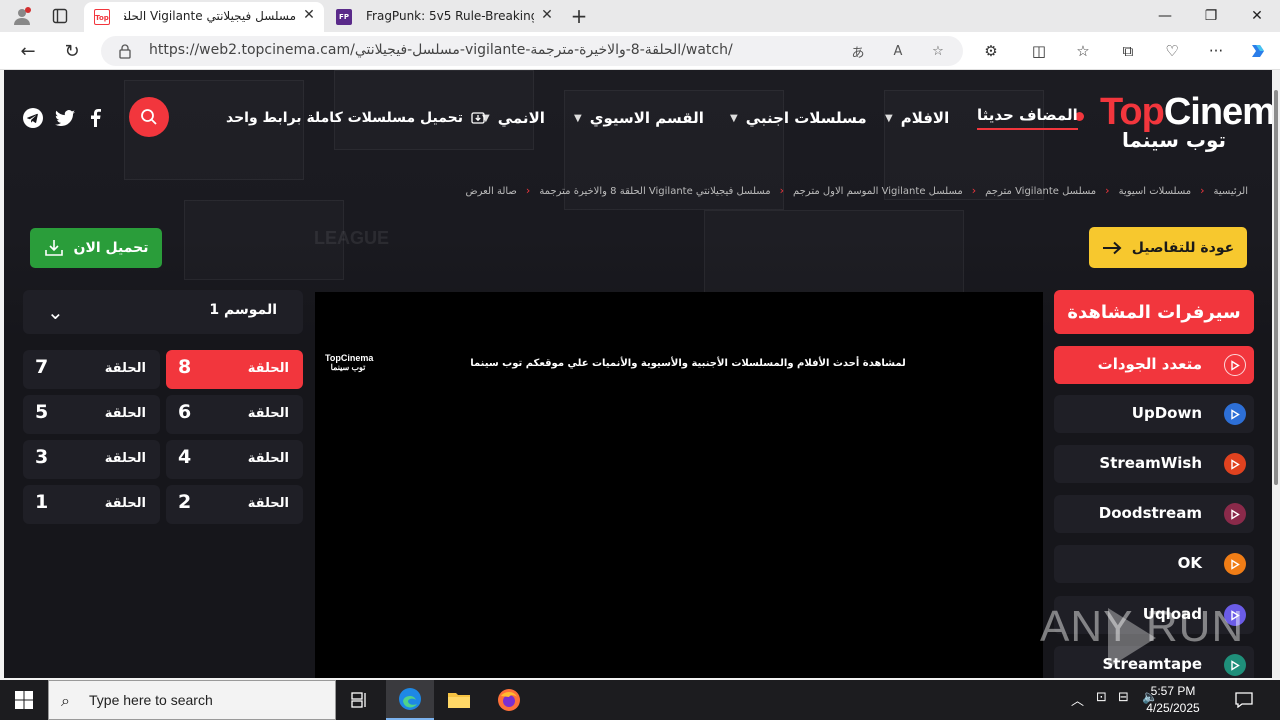  I want to click on server-name: متعدد الجودات, so click(1149, 364).